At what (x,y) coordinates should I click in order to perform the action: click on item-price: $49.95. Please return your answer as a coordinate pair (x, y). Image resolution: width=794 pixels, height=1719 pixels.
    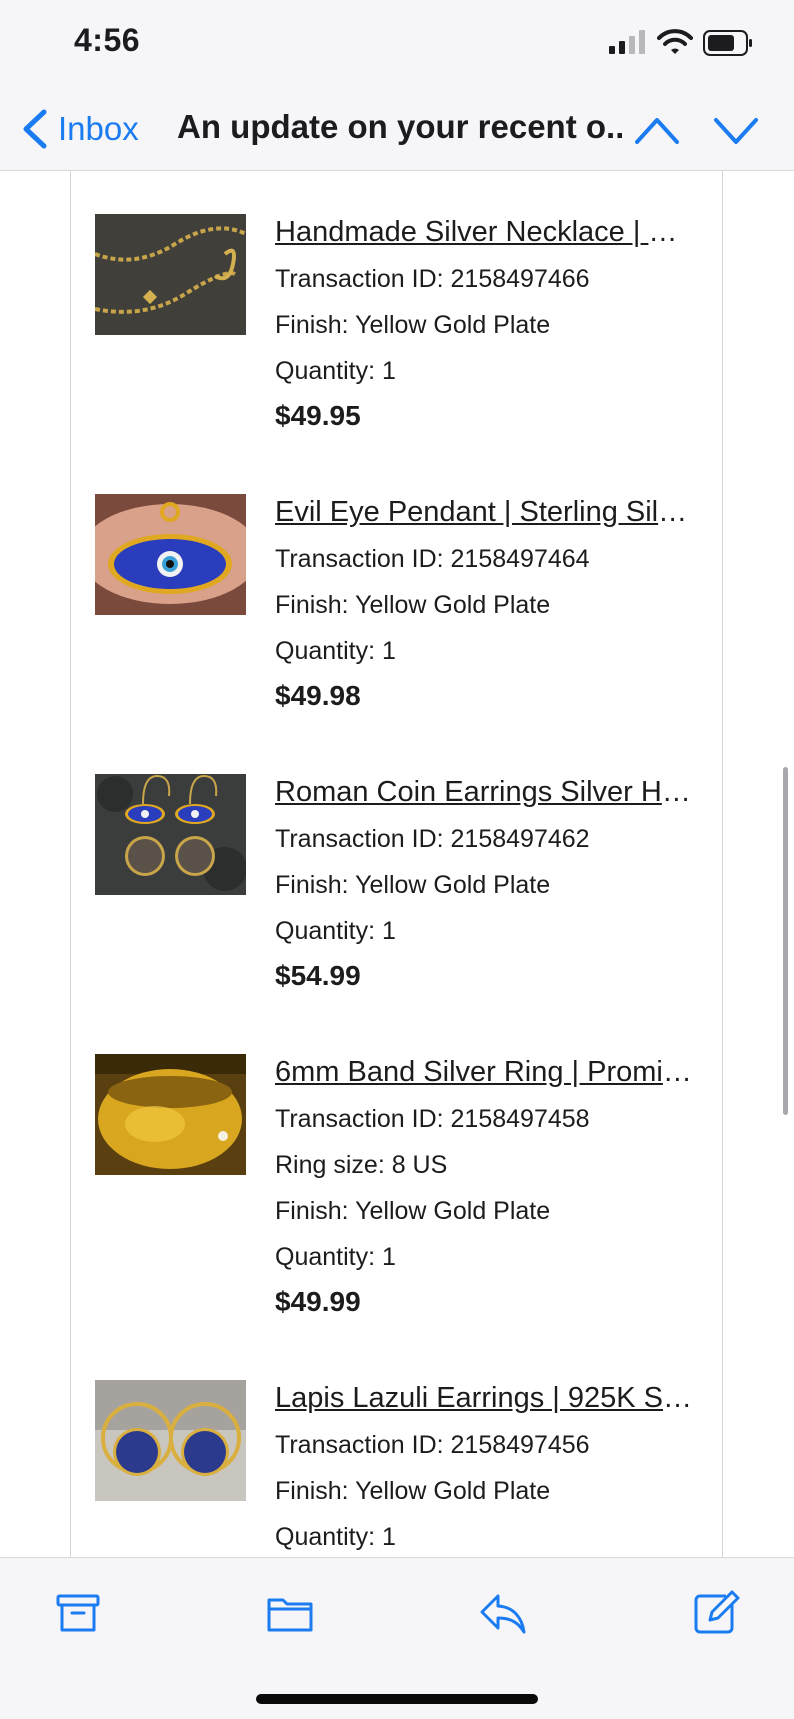
    Looking at the image, I should click on (318, 415).